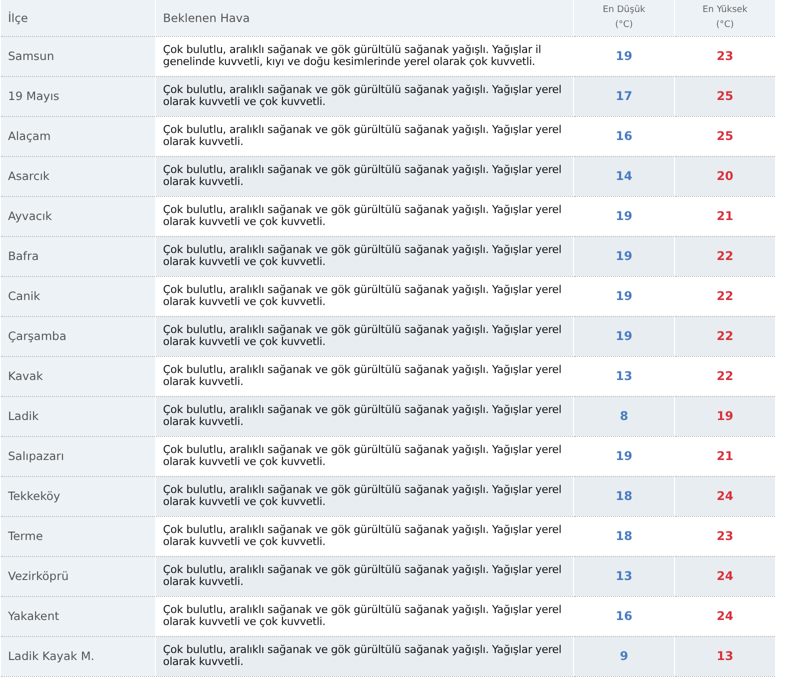 The image size is (791, 694). I want to click on column-header: En Yüksek (°C), so click(725, 18).